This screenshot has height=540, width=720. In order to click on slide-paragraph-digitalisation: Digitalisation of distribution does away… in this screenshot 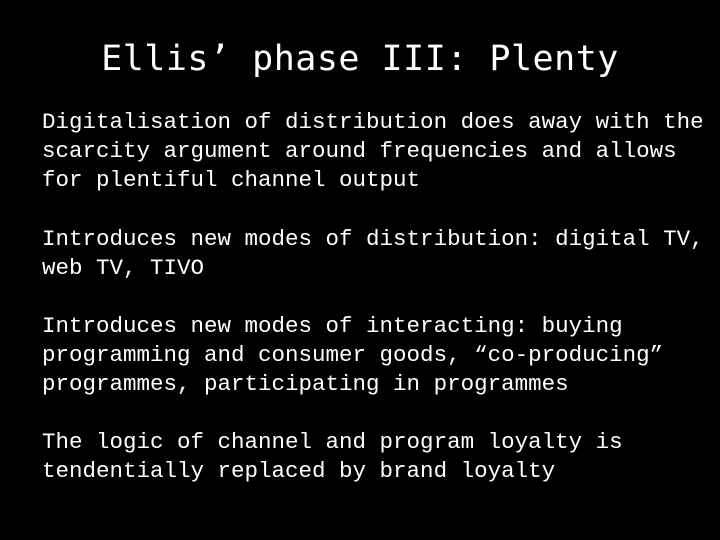, I will do `click(380, 151)`.